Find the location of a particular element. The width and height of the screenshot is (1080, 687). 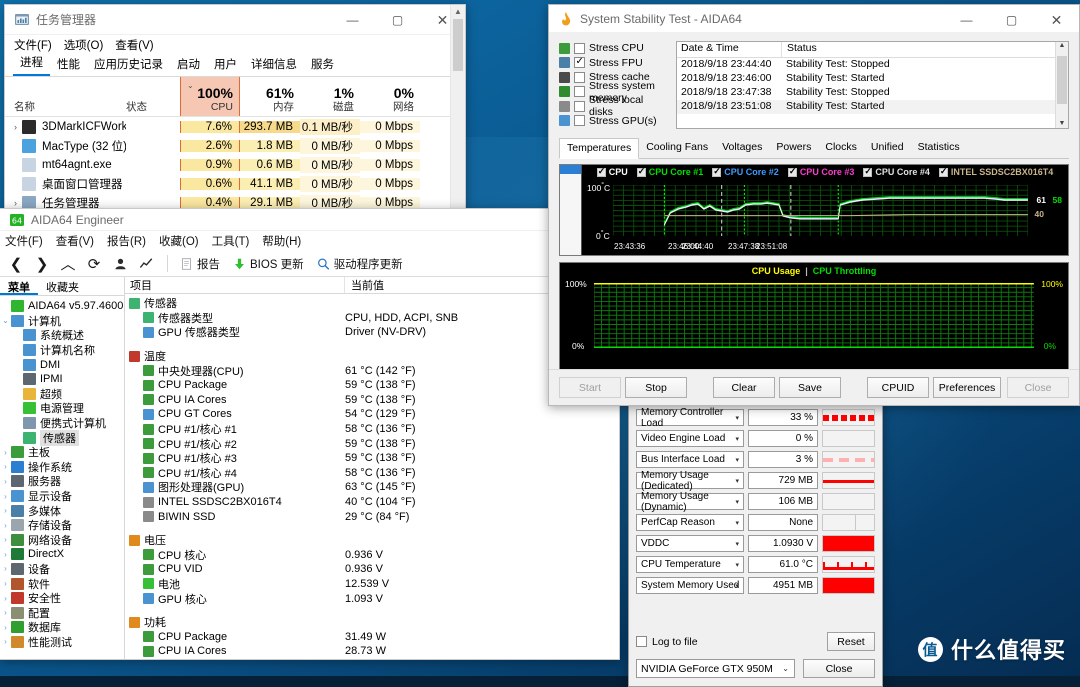

sensor-select: VDDC ▾ is located at coordinates (690, 543).